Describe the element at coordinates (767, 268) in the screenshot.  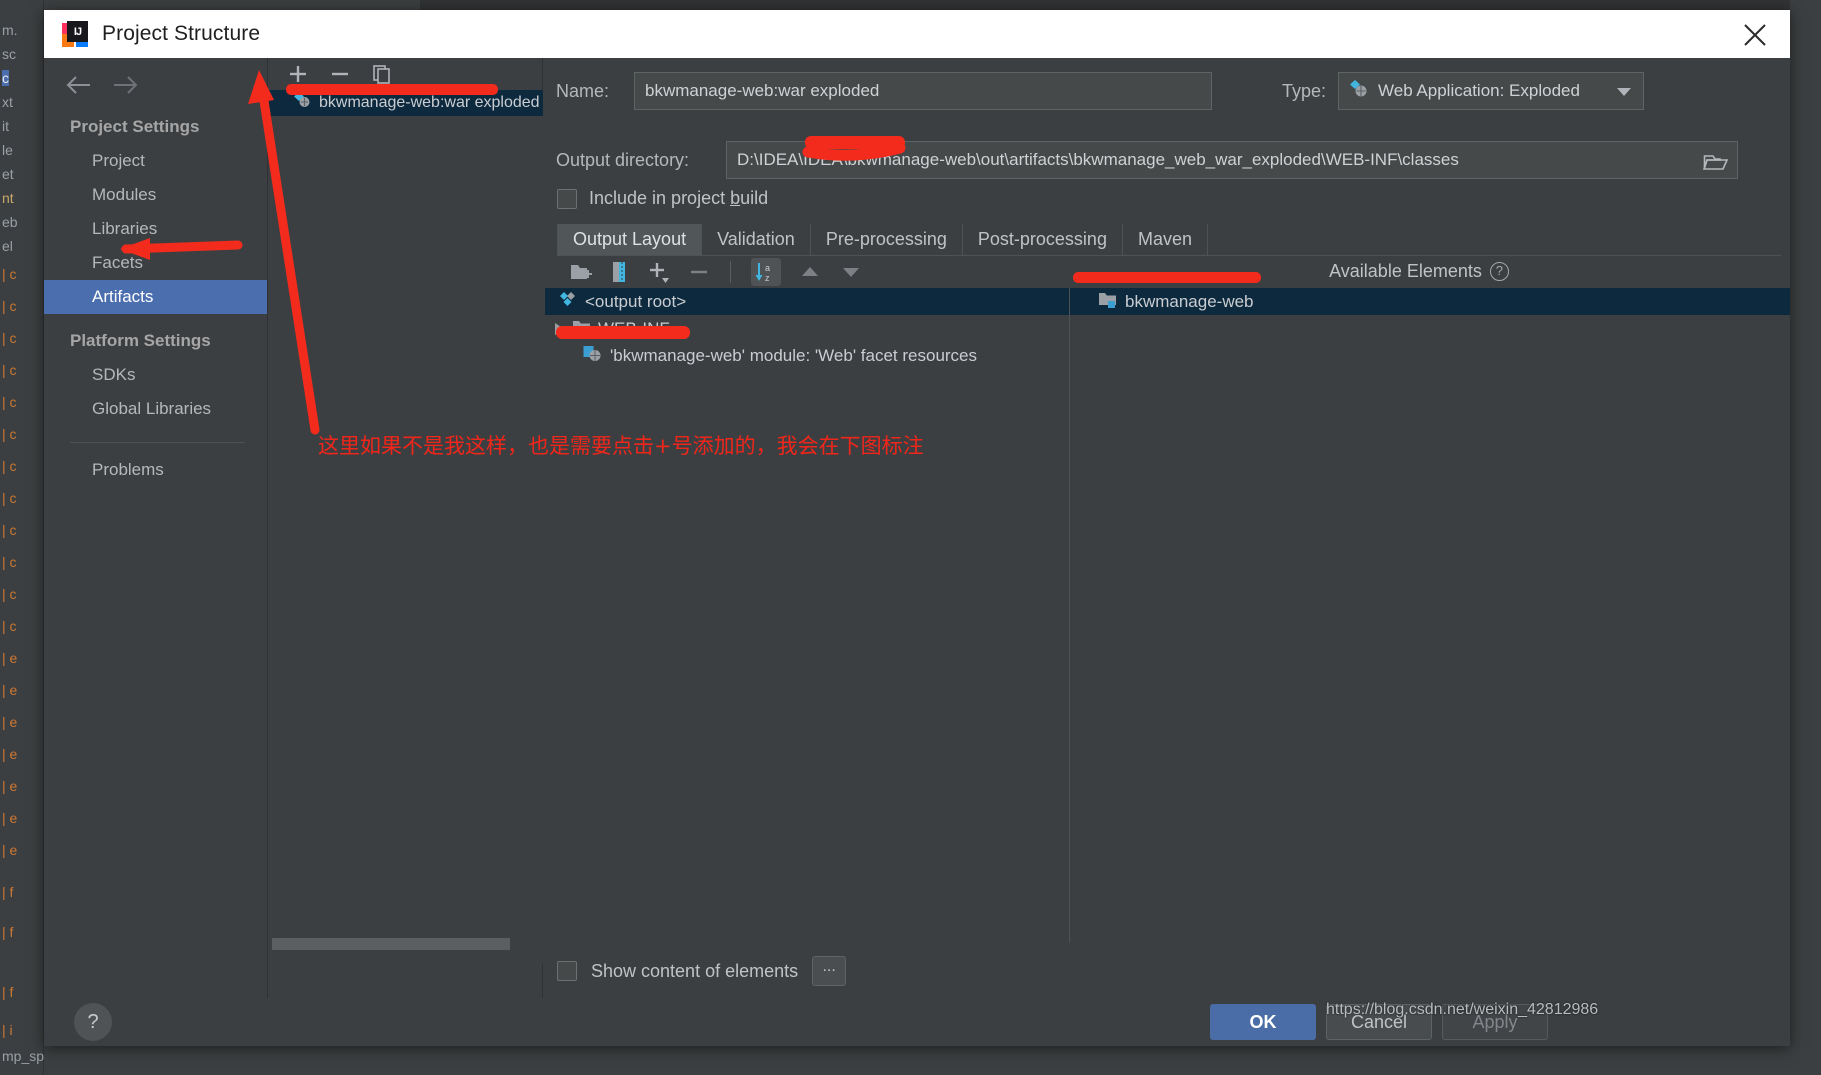
I see `svg-text: a` at that location.